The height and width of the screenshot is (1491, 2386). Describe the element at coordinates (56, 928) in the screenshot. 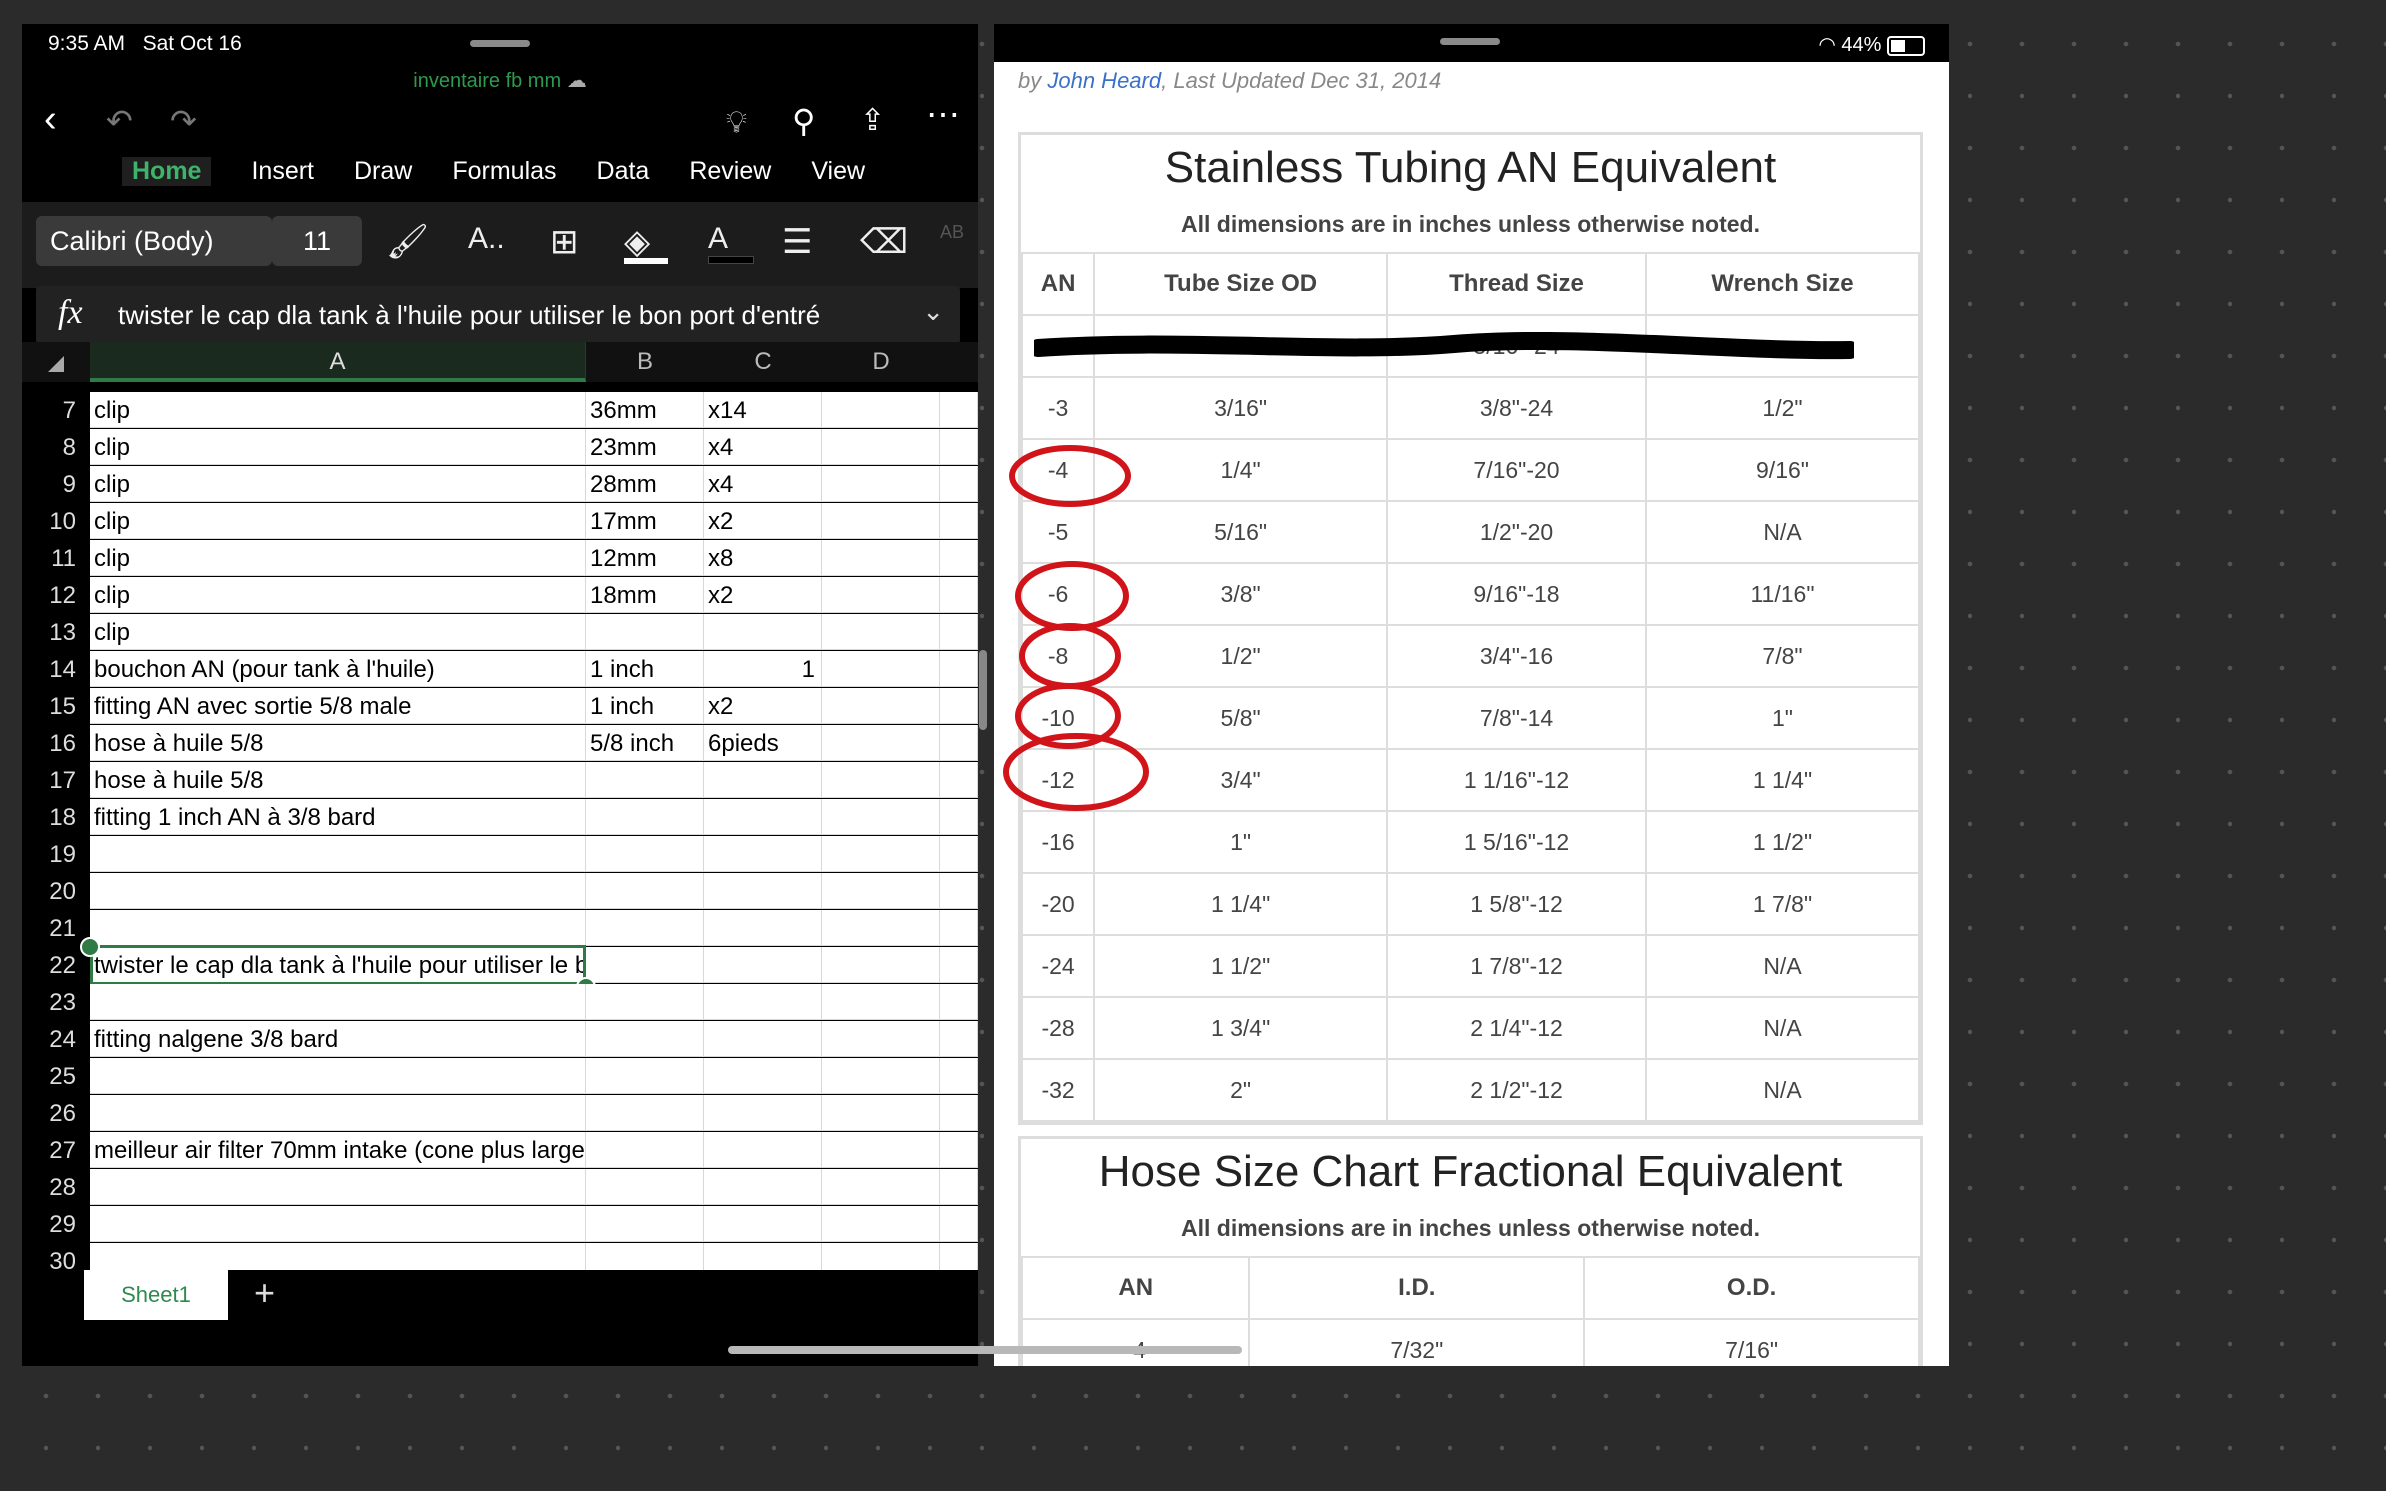

I see `row-header: 21` at that location.